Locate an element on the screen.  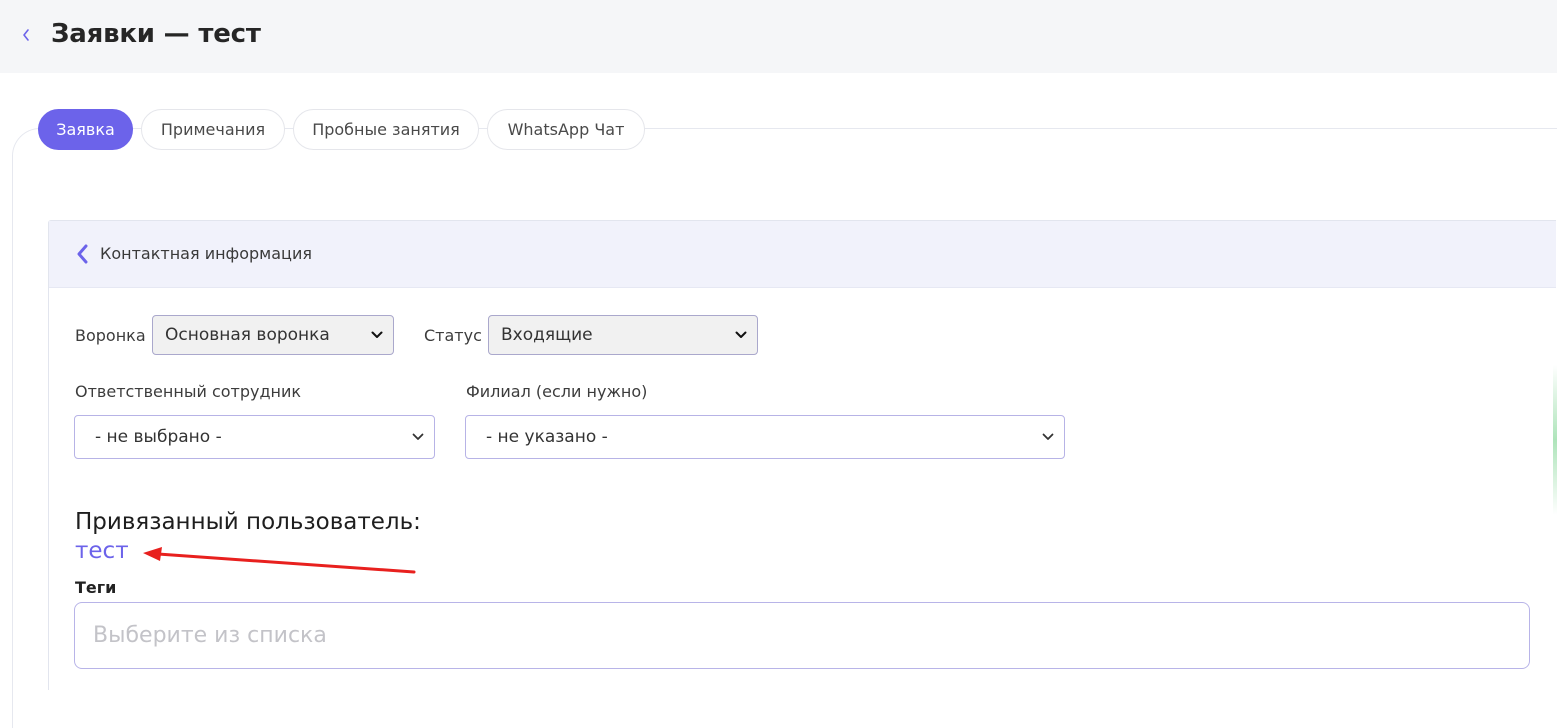
edge-highlight is located at coordinates (1555, 440).